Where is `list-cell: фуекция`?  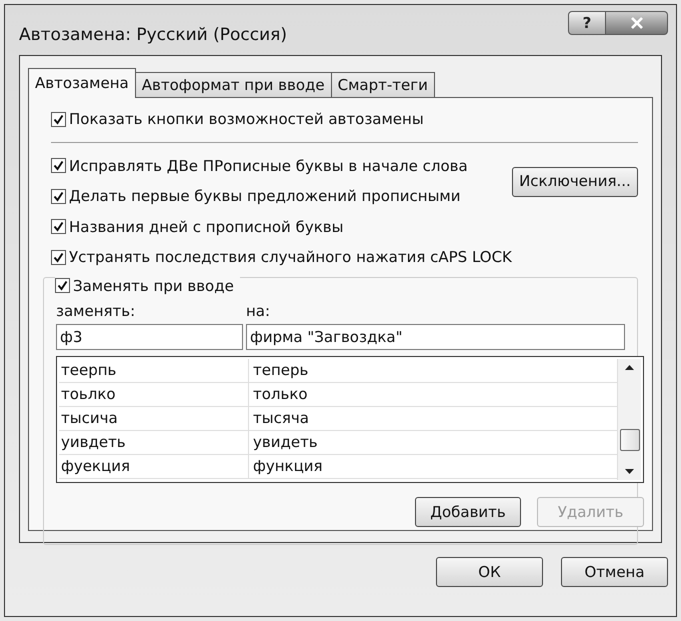 list-cell: фуекция is located at coordinates (154, 466).